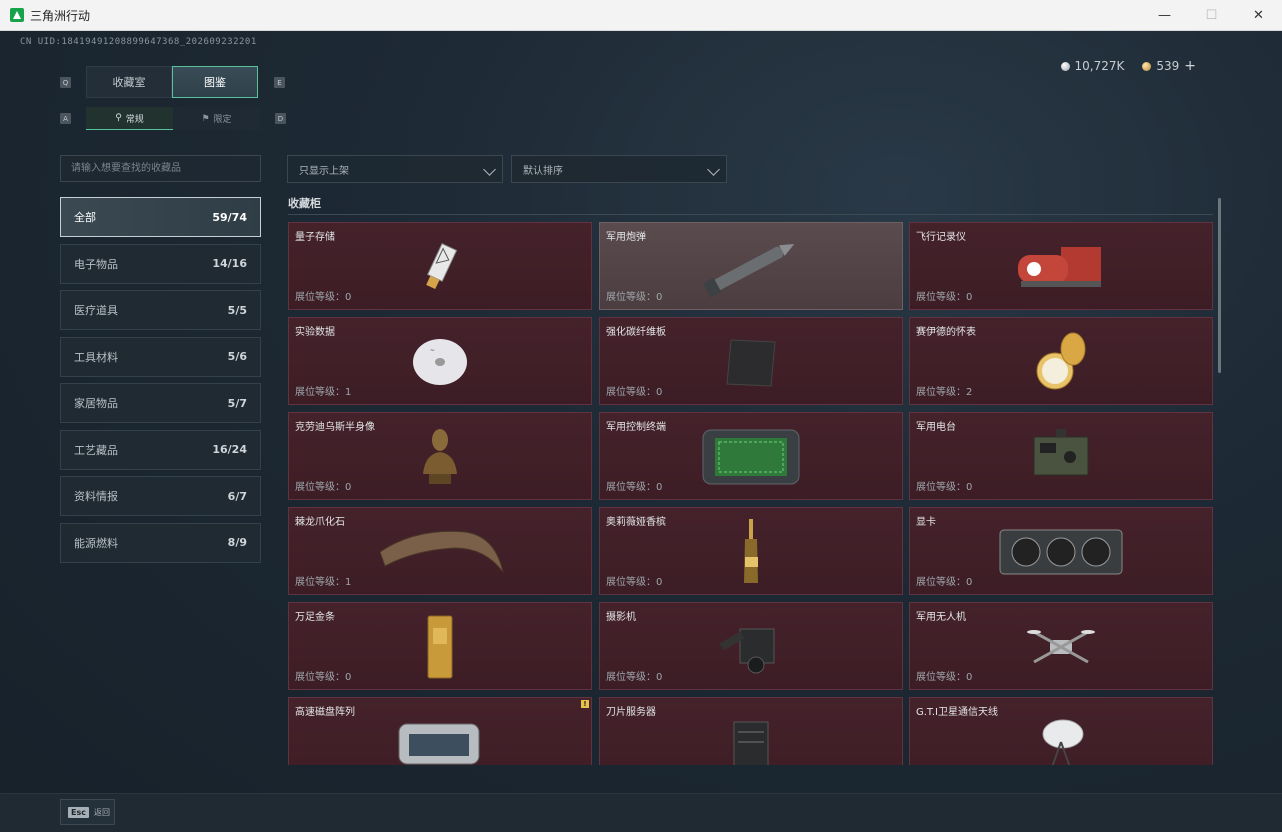 The width and height of the screenshot is (1282, 832). Describe the element at coordinates (87, 812) in the screenshot. I see `back-button: Esc 返回` at that location.